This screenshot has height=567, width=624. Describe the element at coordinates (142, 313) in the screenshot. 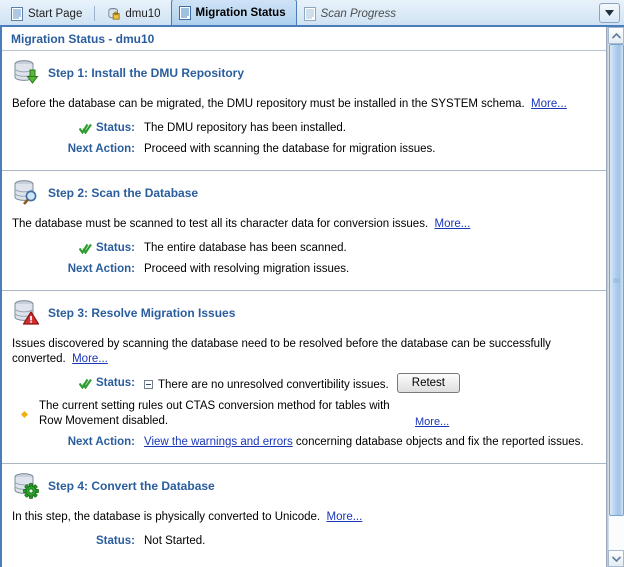

I see `step-title: Step 3: Resolve Migration Issues` at that location.